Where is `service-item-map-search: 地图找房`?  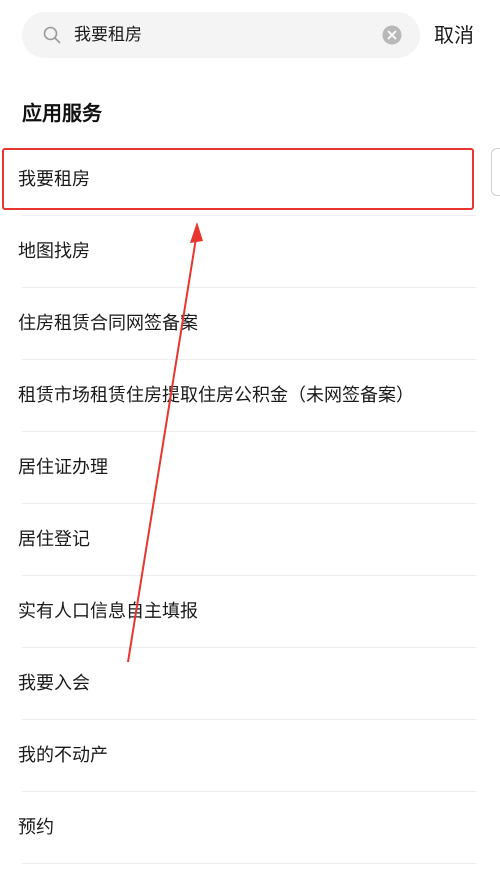
service-item-map-search: 地图找房 is located at coordinates (250, 252).